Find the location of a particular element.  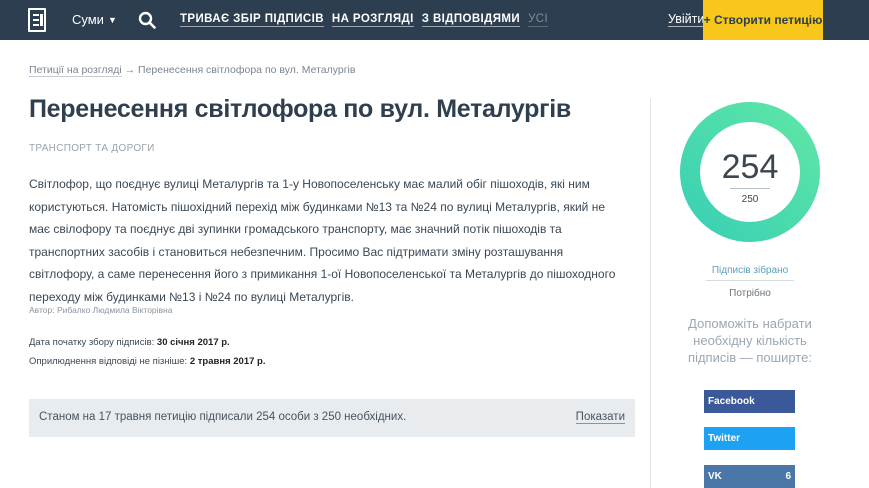

city-label: Суми is located at coordinates (88, 19).